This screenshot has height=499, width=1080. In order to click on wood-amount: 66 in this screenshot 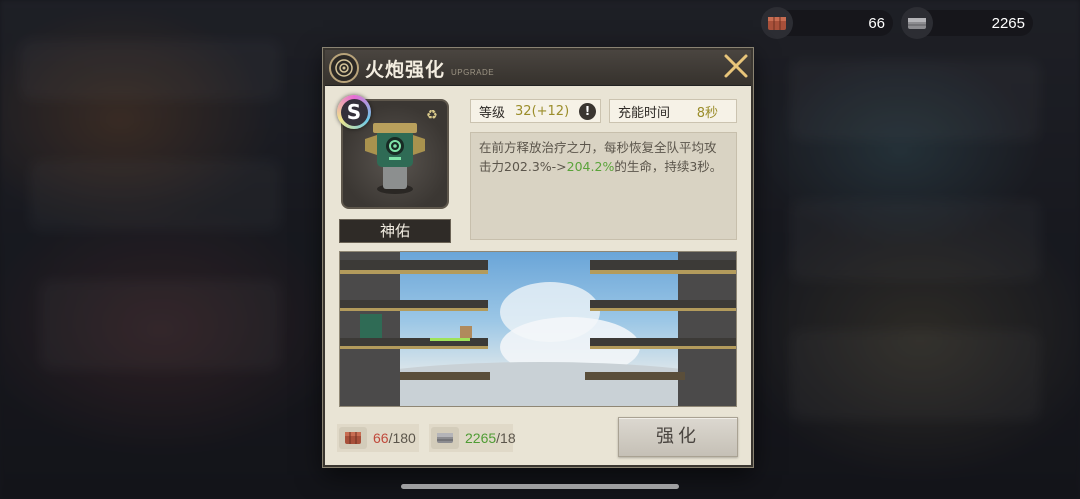, I will do `click(876, 23)`.